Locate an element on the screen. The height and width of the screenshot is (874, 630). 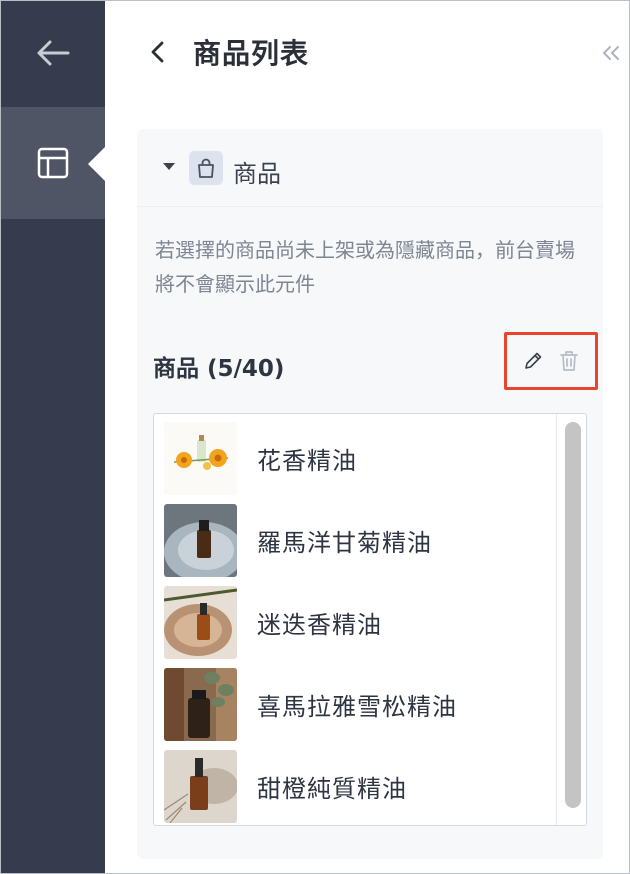
edit-button is located at coordinates (533, 361).